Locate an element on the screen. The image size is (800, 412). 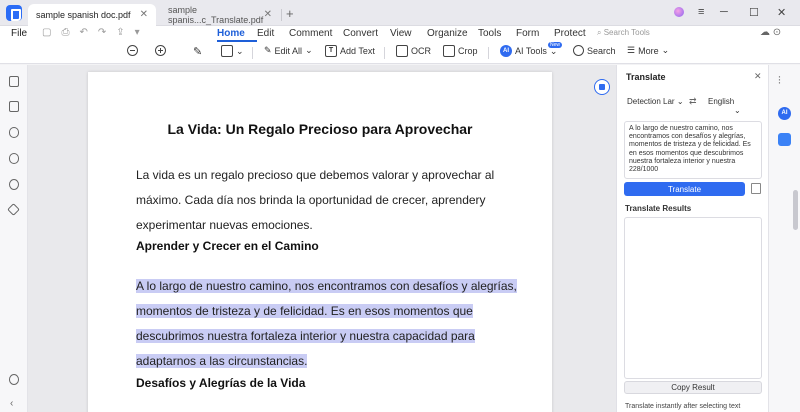
dropdown-icon: ▾ is located at coordinates (137, 32).